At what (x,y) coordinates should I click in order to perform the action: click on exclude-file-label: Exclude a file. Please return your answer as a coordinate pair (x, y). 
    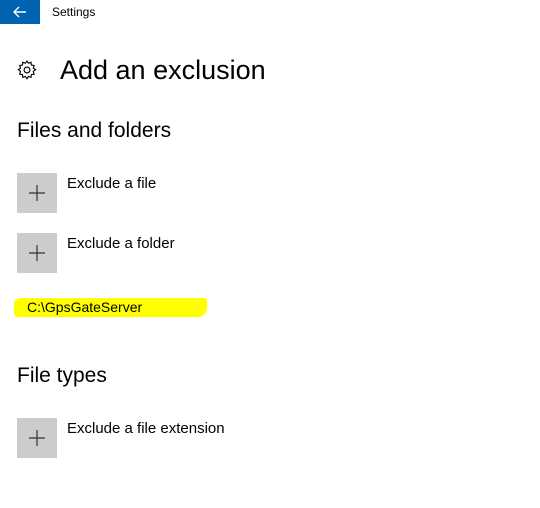
    Looking at the image, I should click on (112, 183).